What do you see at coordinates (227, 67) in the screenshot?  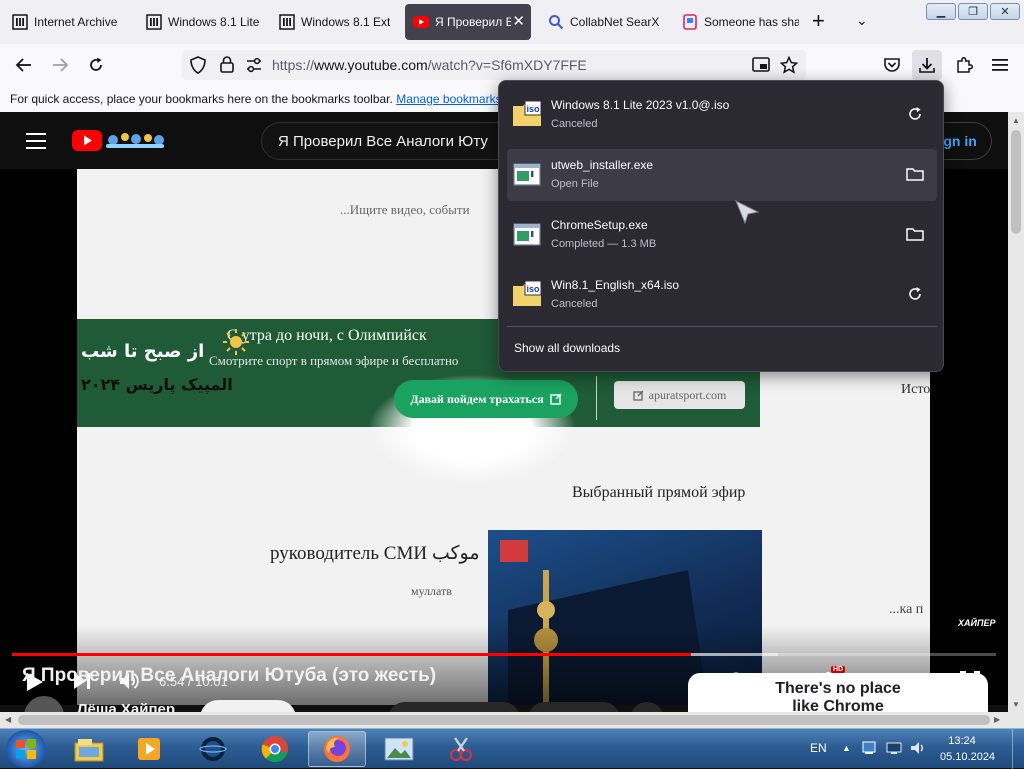 I see `lock-icon` at bounding box center [227, 67].